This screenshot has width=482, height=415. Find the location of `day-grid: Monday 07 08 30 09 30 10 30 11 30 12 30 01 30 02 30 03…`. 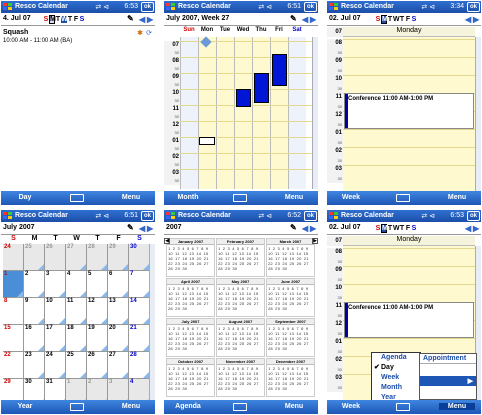

day-grid: Monday 07 08 30 09 30 10 30 11 30 12 30 01 30 02 30 03… is located at coordinates (404, 109).